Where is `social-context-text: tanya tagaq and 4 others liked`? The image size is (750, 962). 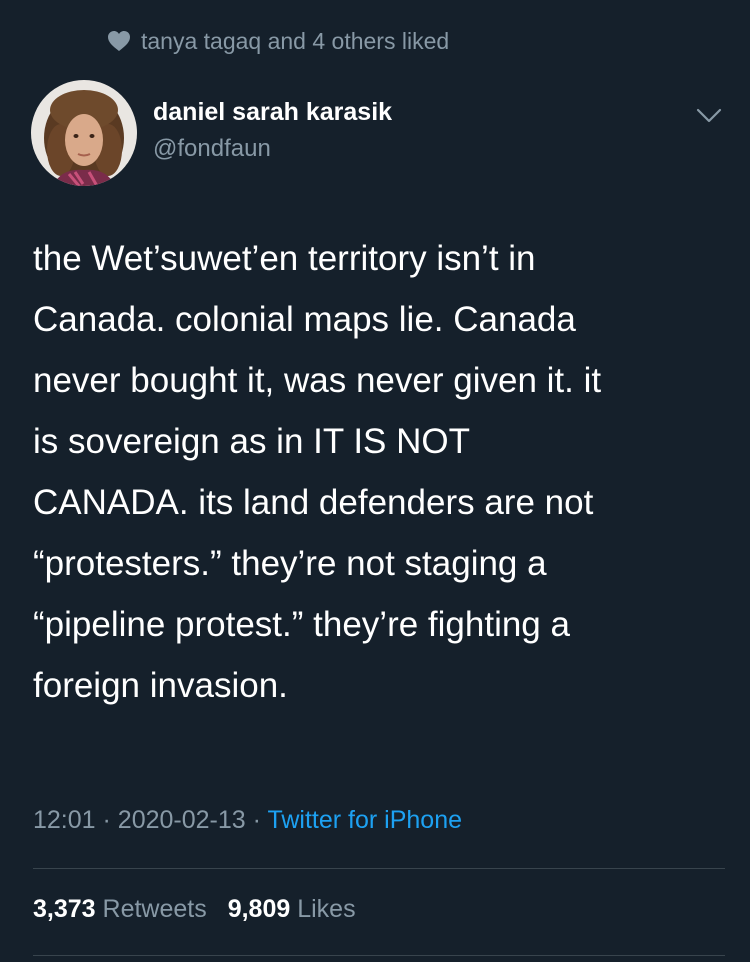
social-context-text: tanya tagaq and 4 others liked is located at coordinates (295, 40).